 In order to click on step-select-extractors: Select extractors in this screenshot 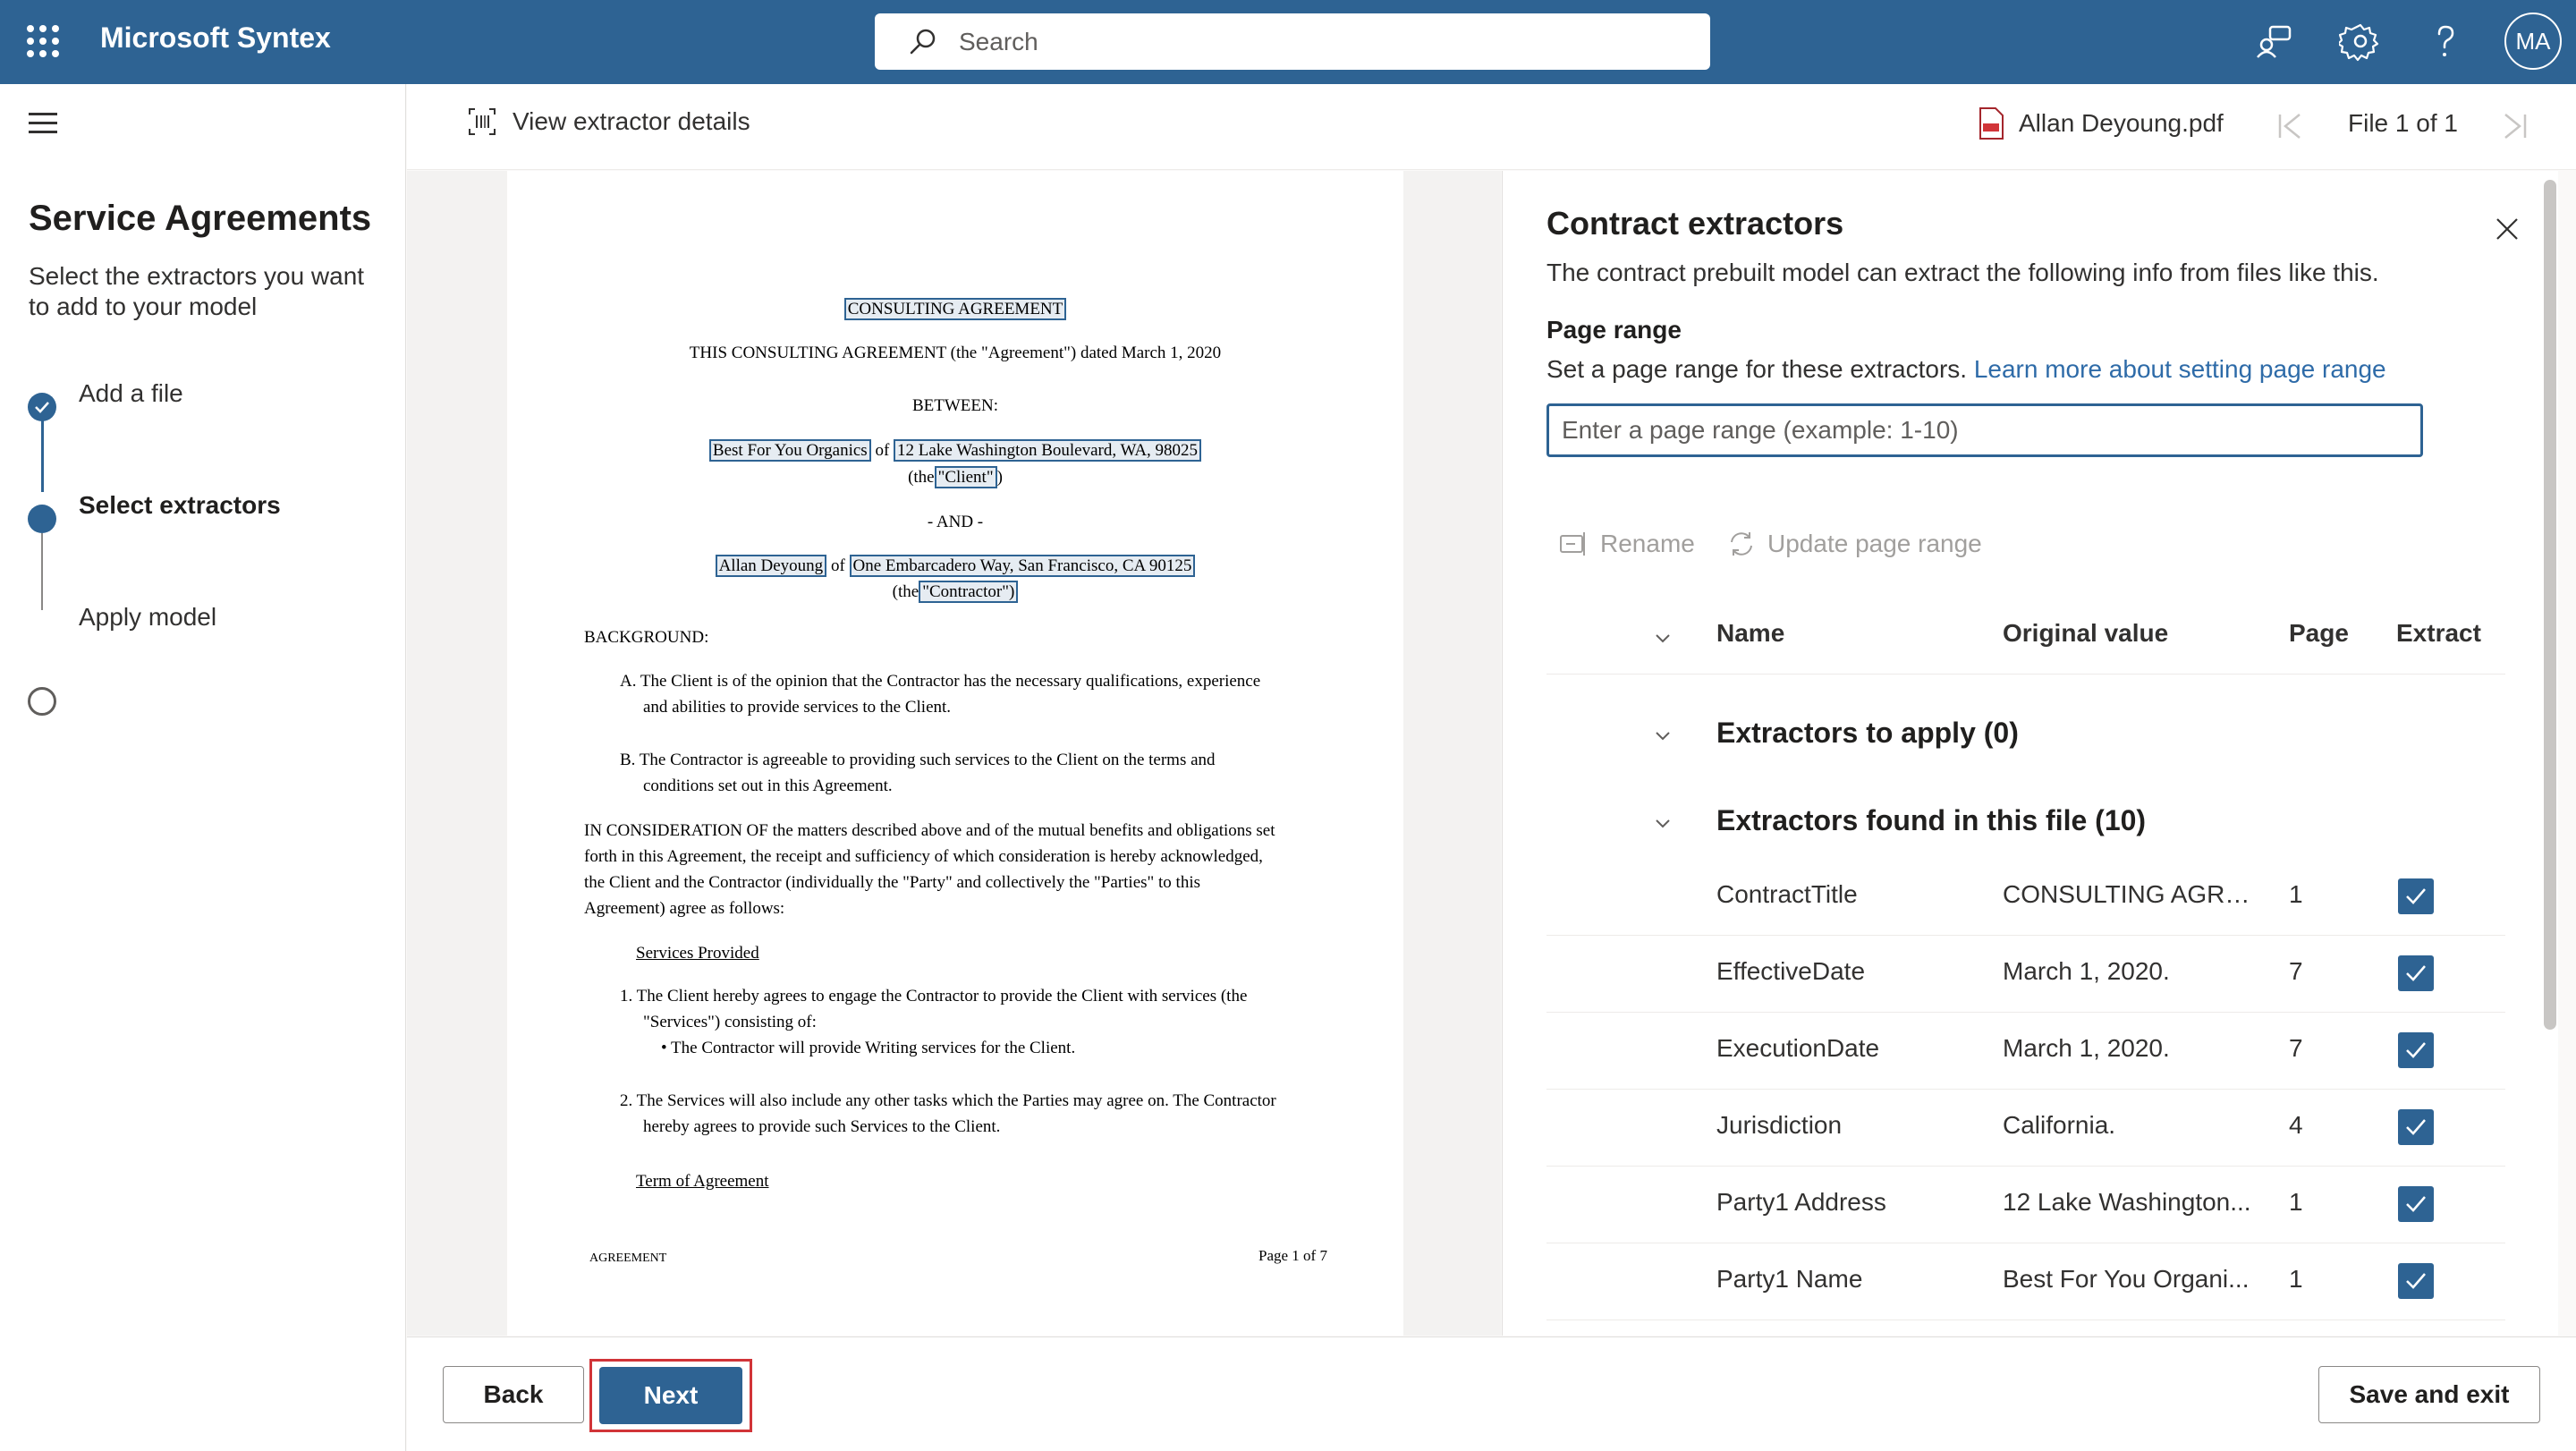, I will do `click(180, 506)`.